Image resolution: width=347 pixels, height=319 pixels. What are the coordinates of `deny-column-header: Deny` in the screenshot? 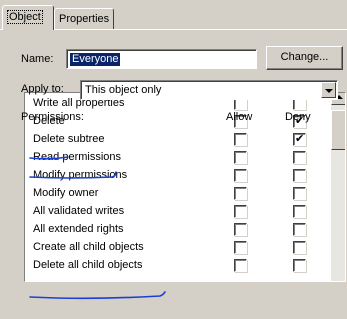 It's located at (298, 117).